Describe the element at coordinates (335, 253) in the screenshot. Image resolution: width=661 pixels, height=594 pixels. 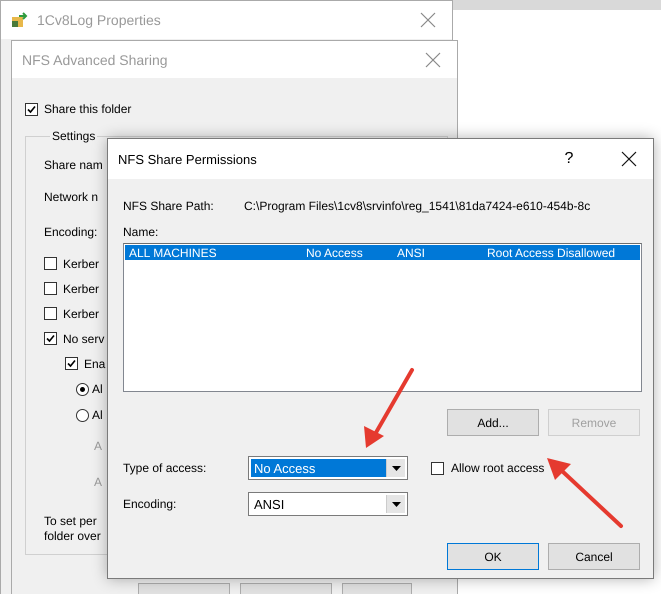
I see `list-cell-text: No Access` at that location.